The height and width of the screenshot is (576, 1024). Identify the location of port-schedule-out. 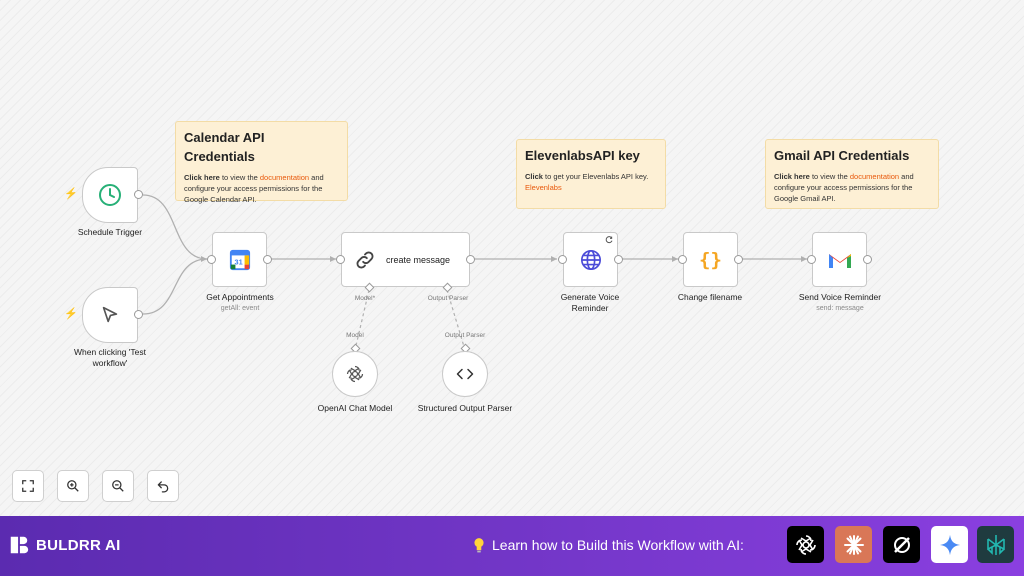
(138, 194).